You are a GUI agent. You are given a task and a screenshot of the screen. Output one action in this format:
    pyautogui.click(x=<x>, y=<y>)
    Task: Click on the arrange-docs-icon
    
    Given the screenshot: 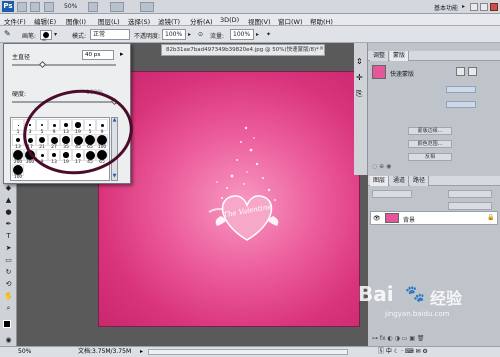 What is the action you would take?
    pyautogui.click(x=117, y=7)
    